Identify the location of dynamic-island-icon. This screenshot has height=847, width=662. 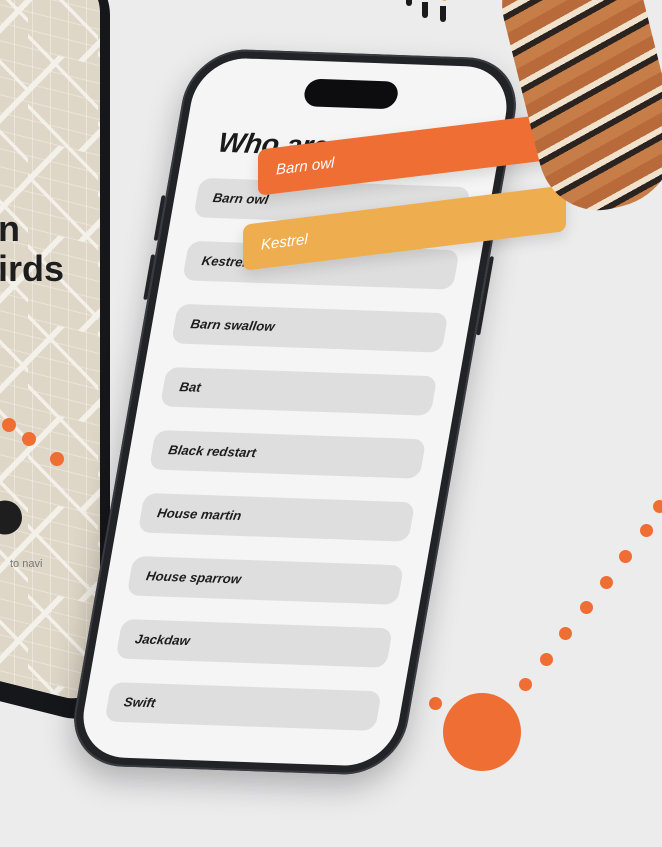
(351, 94).